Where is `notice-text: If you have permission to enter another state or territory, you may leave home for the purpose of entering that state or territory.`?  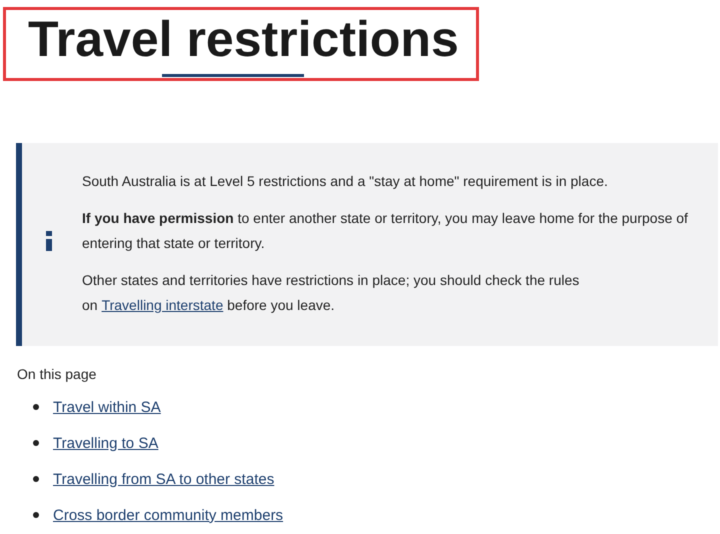 notice-text: If you have permission to enter another state or territory, you may leave home for the purpose of entering that state or territory. is located at coordinates (385, 231).